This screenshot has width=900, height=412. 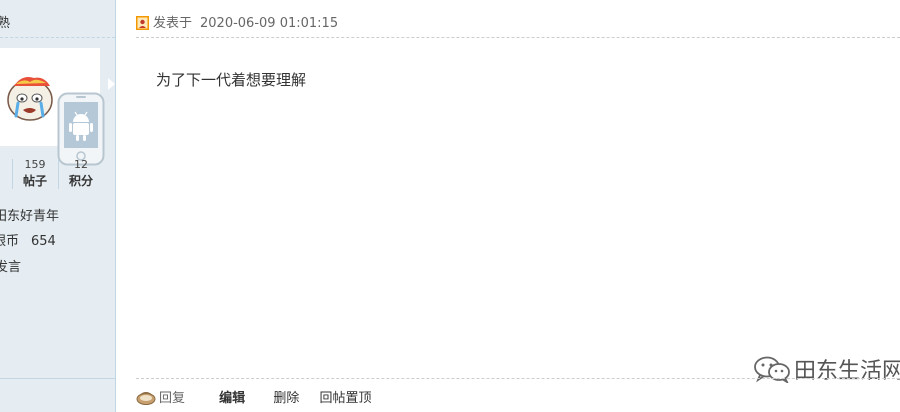 I want to click on stat-posts-value: 159, so click(x=35, y=164).